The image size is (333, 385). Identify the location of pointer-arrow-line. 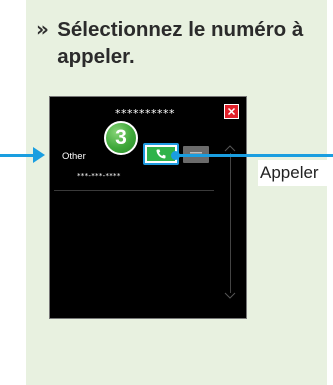
(18, 155).